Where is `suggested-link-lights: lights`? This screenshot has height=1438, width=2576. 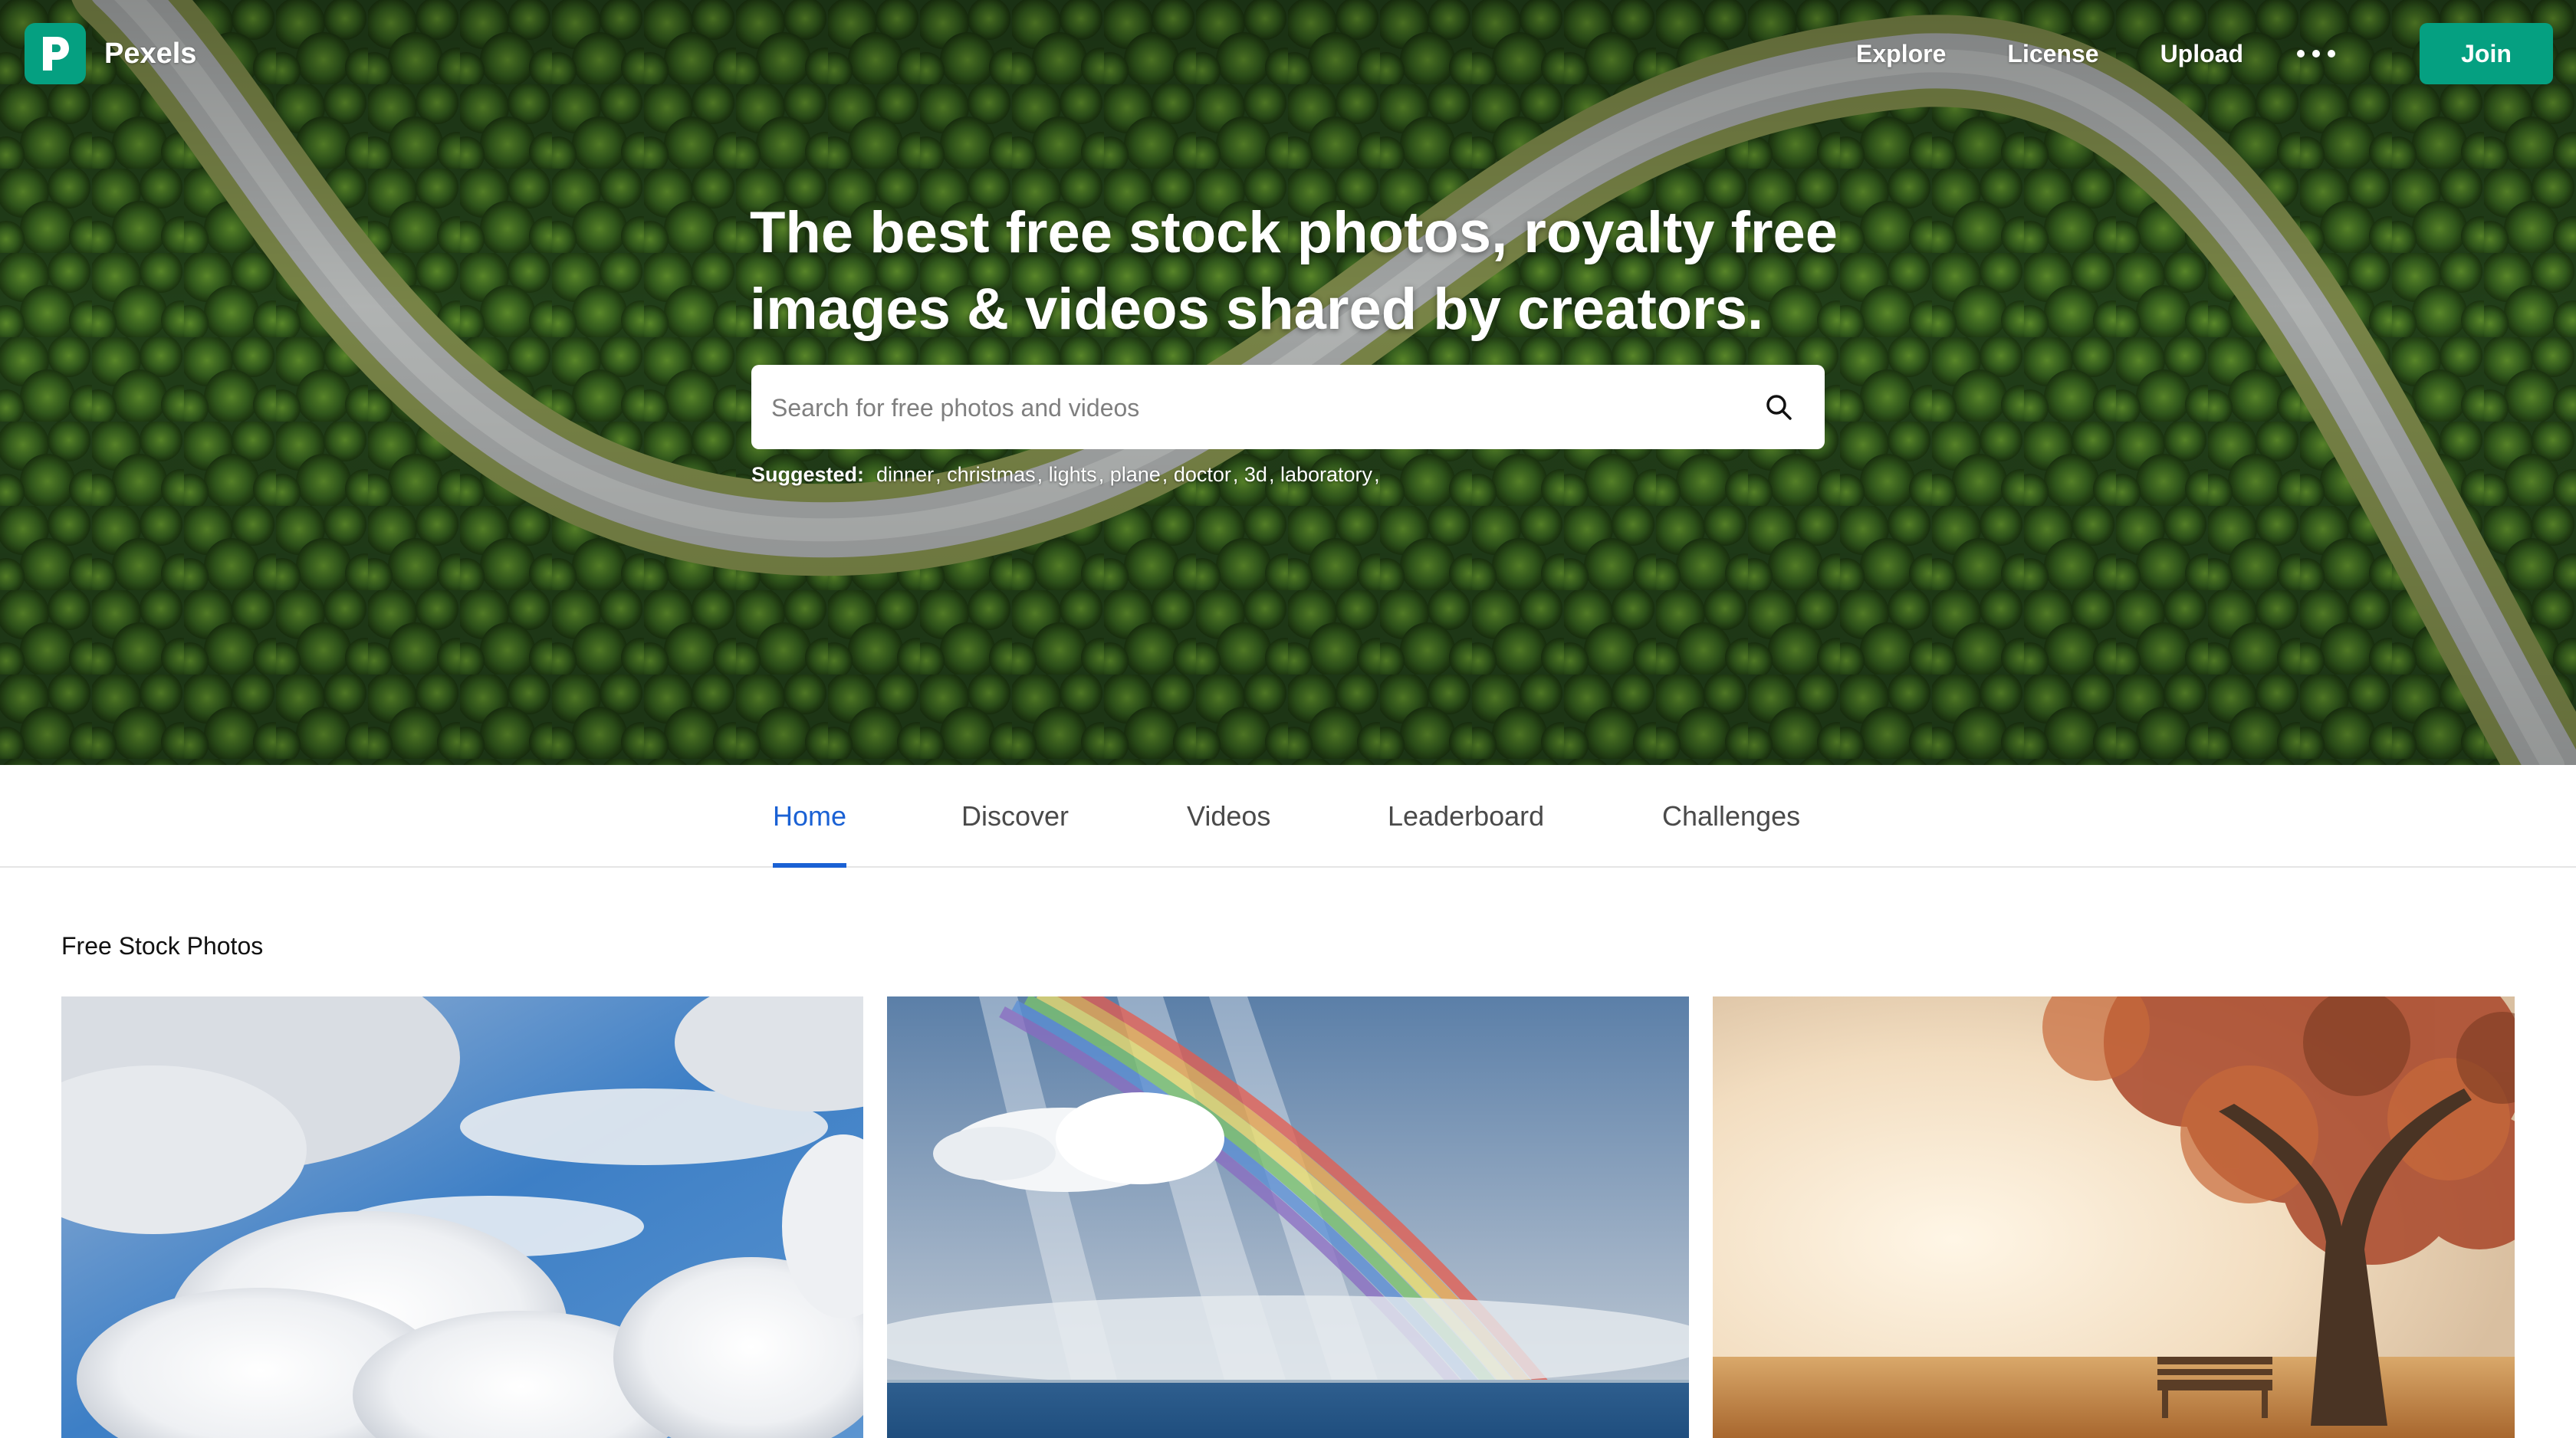 suggested-link-lights: lights is located at coordinates (1073, 475).